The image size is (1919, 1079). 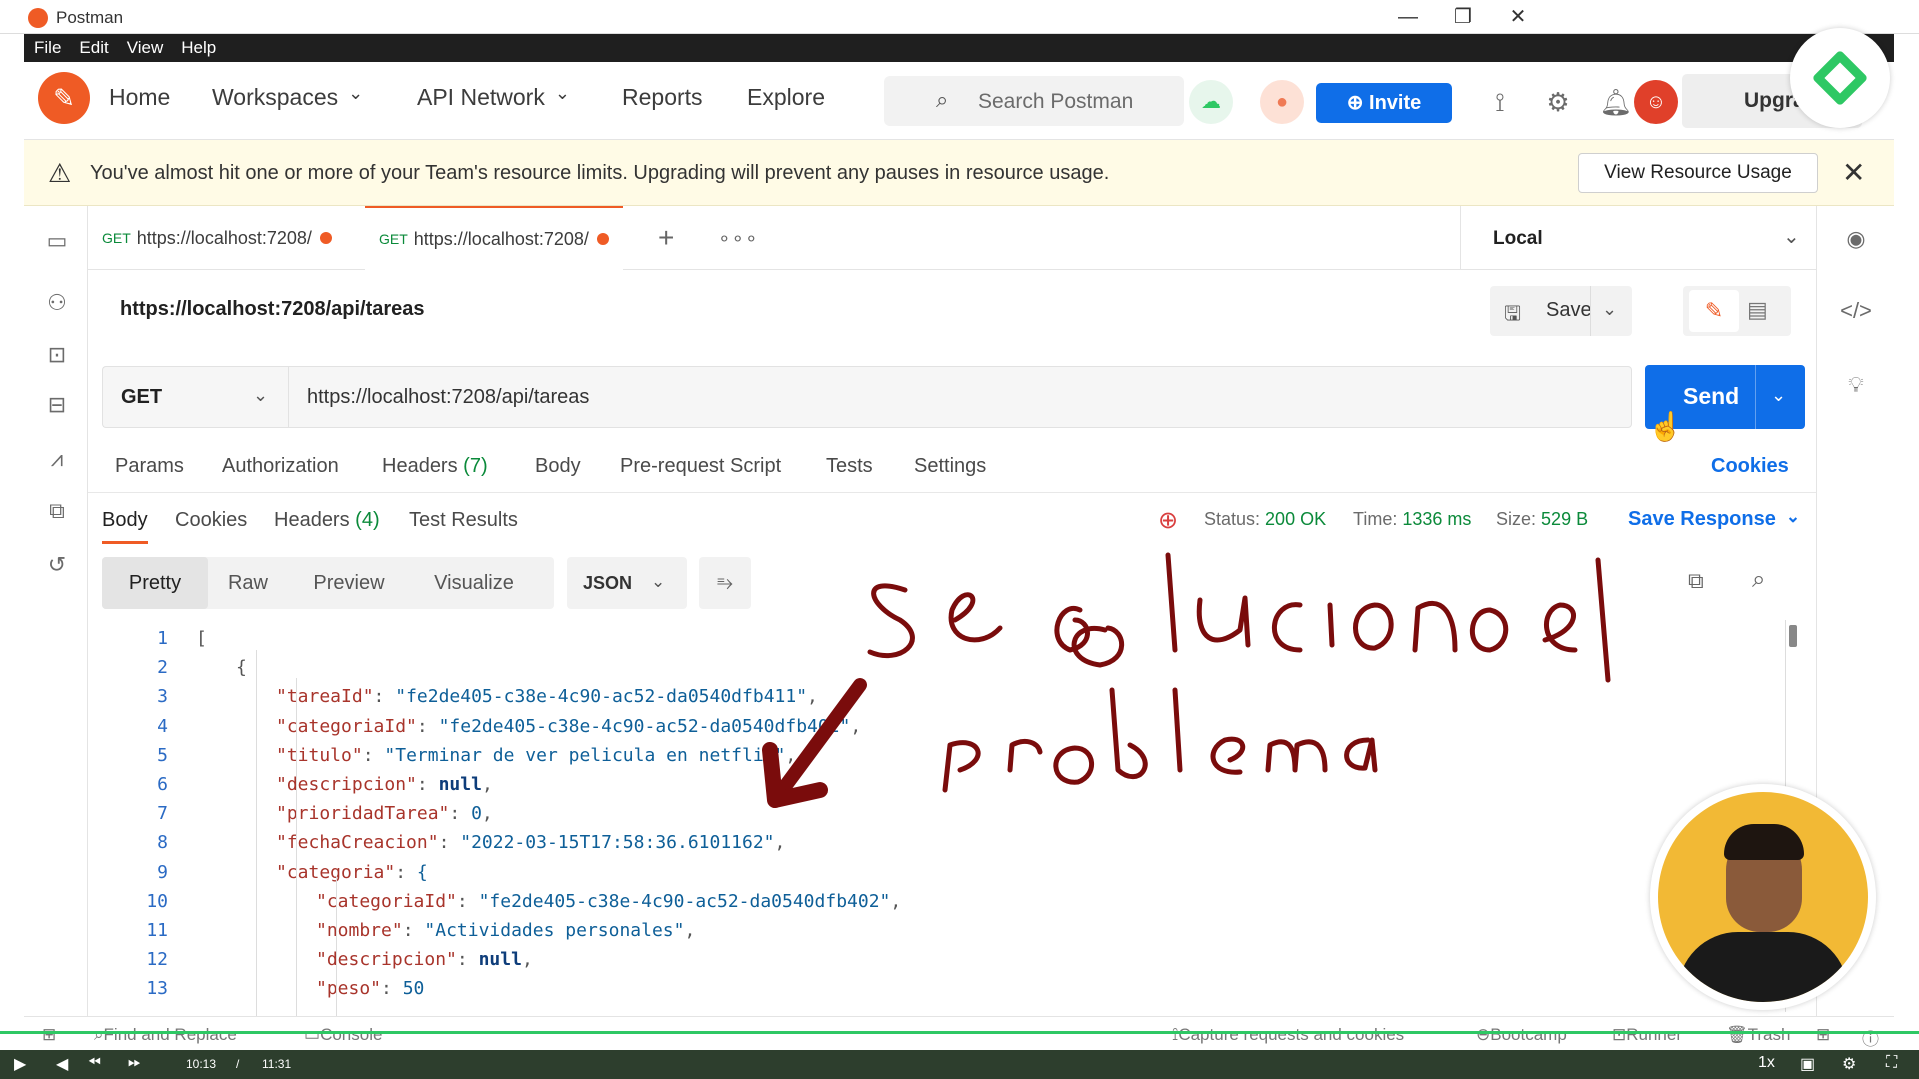 What do you see at coordinates (1714, 311) in the screenshot?
I see `pencil-icon: ✎` at bounding box center [1714, 311].